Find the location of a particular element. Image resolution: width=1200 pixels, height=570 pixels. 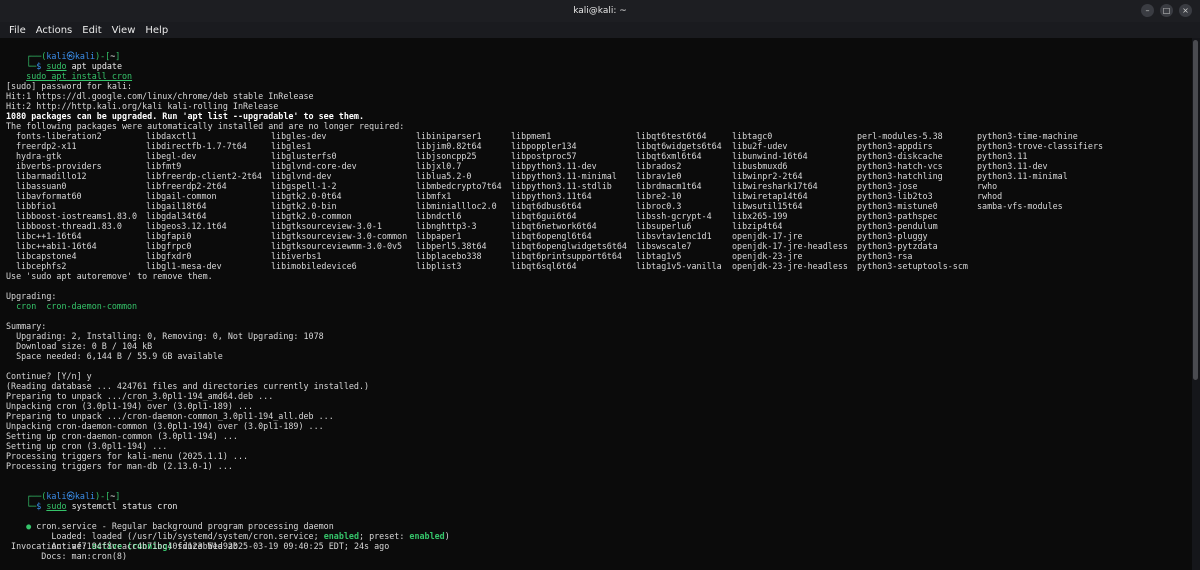

command-line: └─$ sudo systemctl status cron is located at coordinates (102, 506).